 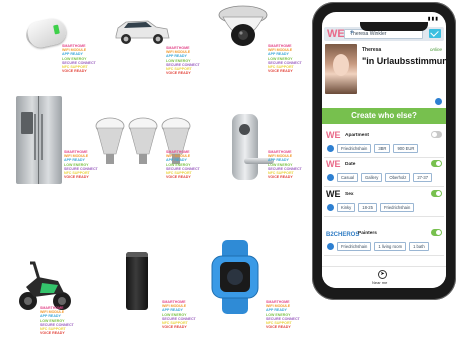 What do you see at coordinates (423, 177) in the screenshot?
I see `filter-chip: 27-37` at bounding box center [423, 177].